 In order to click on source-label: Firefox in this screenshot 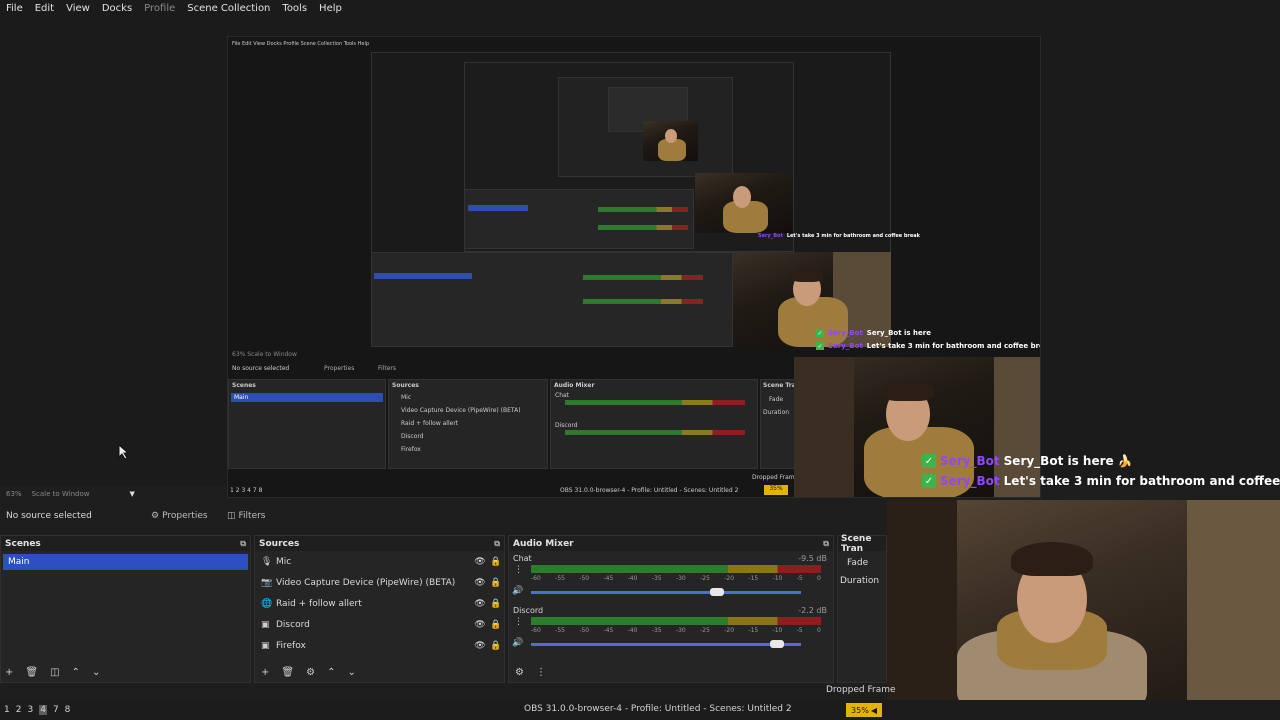, I will do `click(291, 645)`.